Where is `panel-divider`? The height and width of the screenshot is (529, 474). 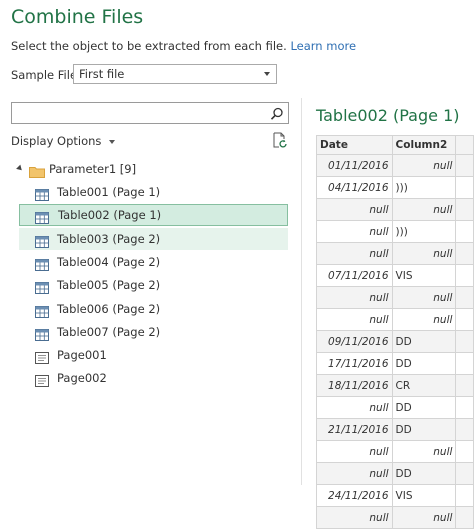
panel-divider is located at coordinates (301, 291).